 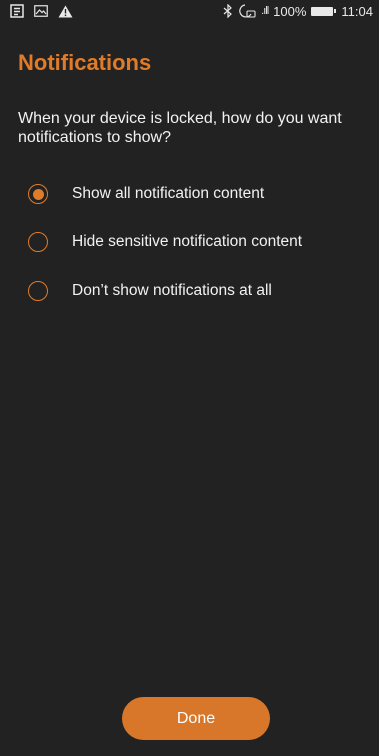 I want to click on done-button: Done, so click(x=196, y=718).